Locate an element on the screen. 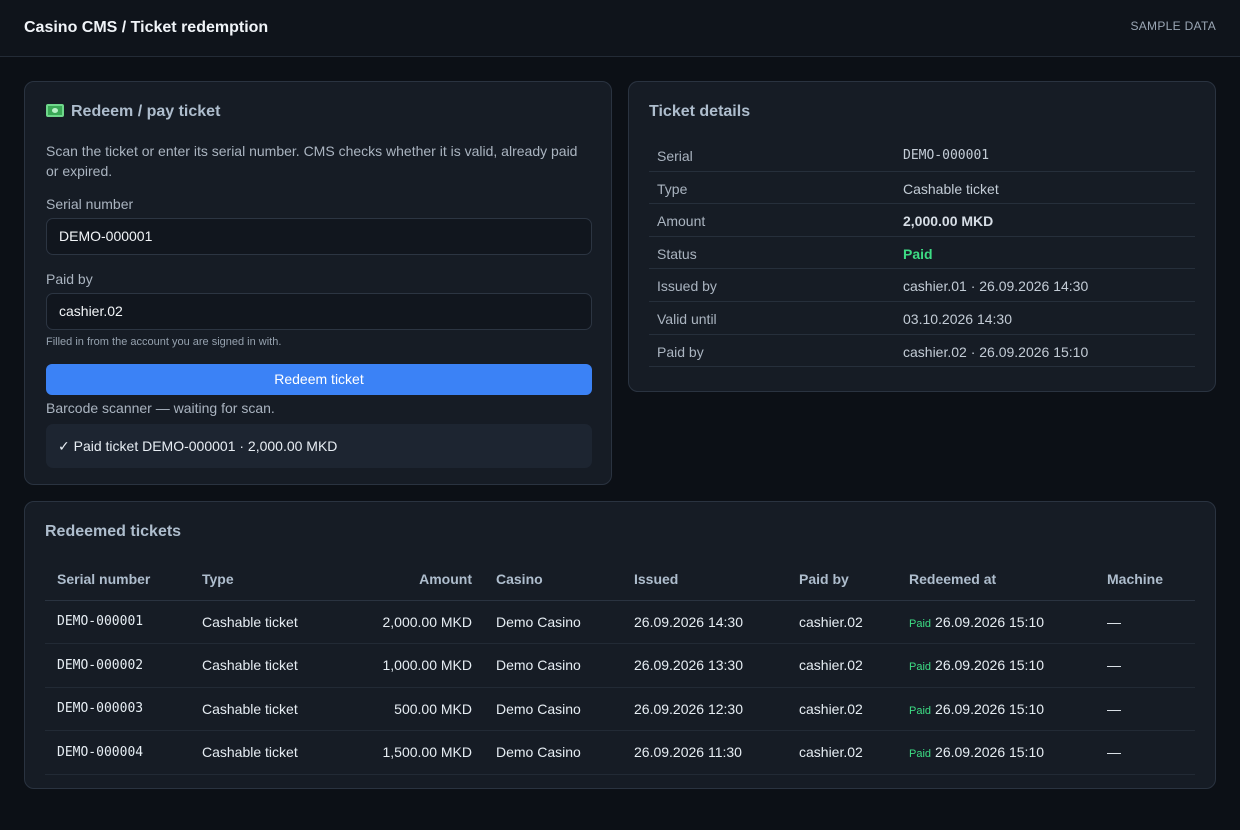 The image size is (1240, 830). column-header: Redeemed at is located at coordinates (996, 579).